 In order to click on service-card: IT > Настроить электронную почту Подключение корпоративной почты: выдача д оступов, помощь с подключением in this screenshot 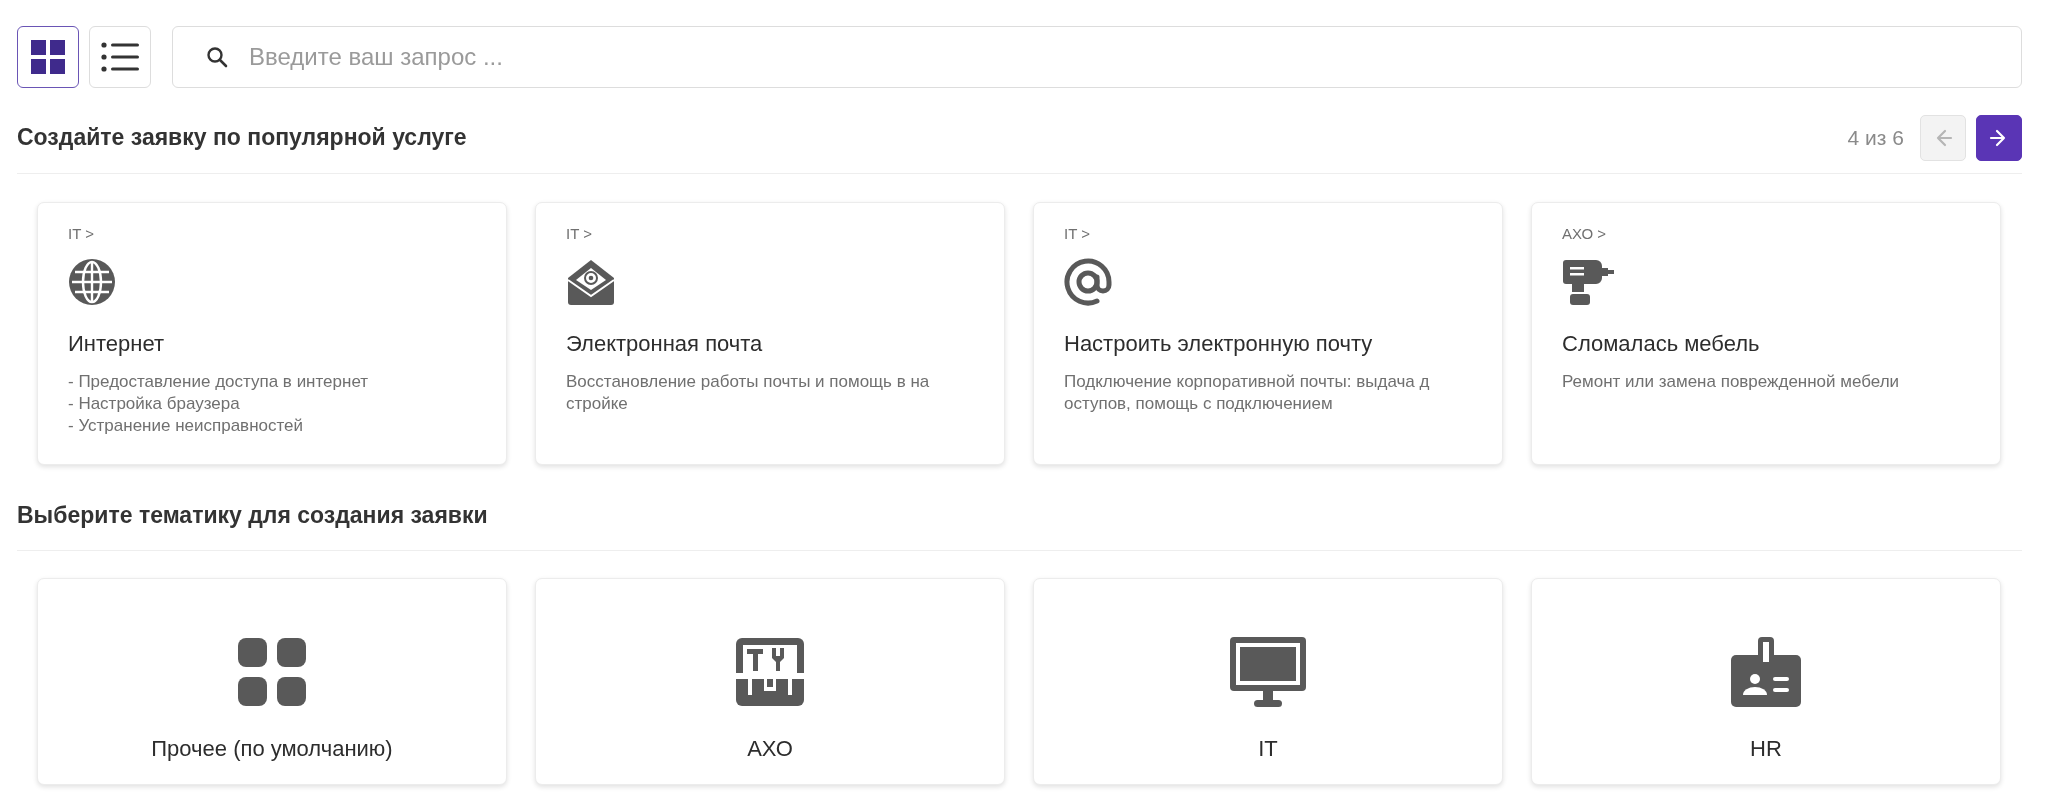, I will do `click(1268, 333)`.